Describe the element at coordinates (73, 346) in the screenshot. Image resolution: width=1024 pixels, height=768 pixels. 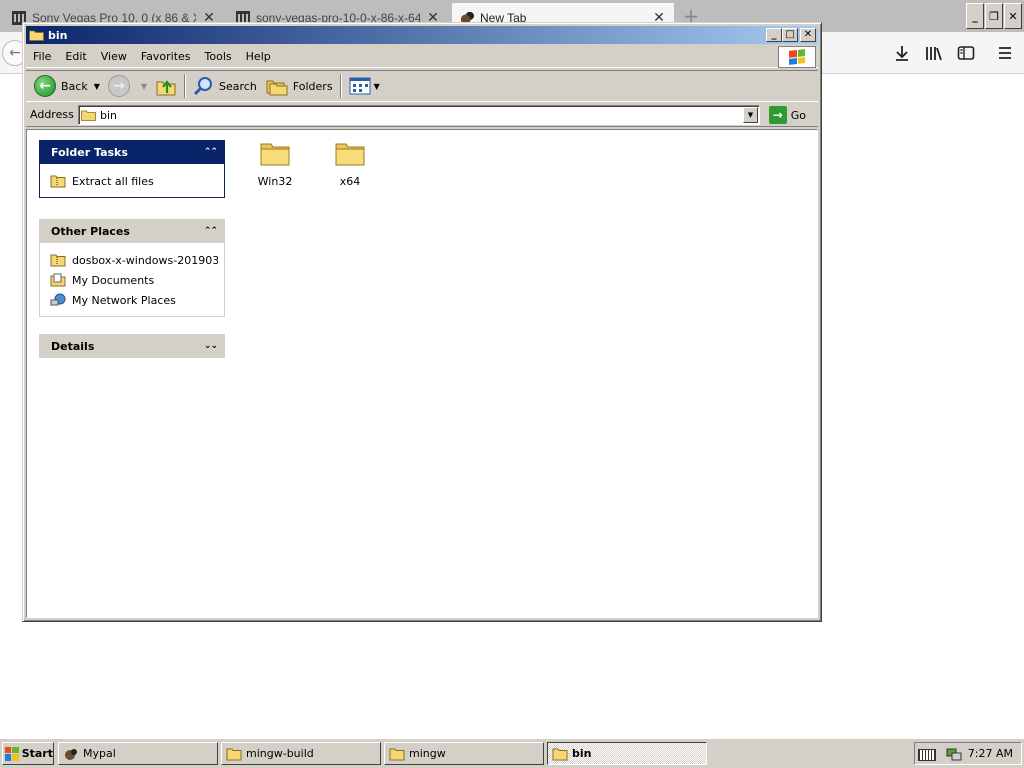
I see `panel-title: Details` at that location.